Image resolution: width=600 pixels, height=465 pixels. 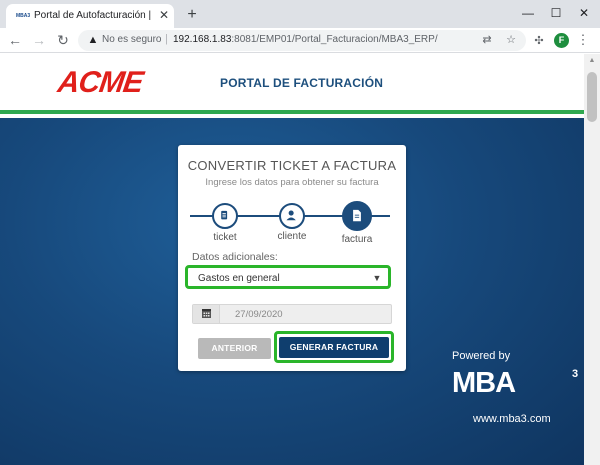 What do you see at coordinates (377, 278) in the screenshot?
I see `chevron-down-icon: ▼` at bounding box center [377, 278].